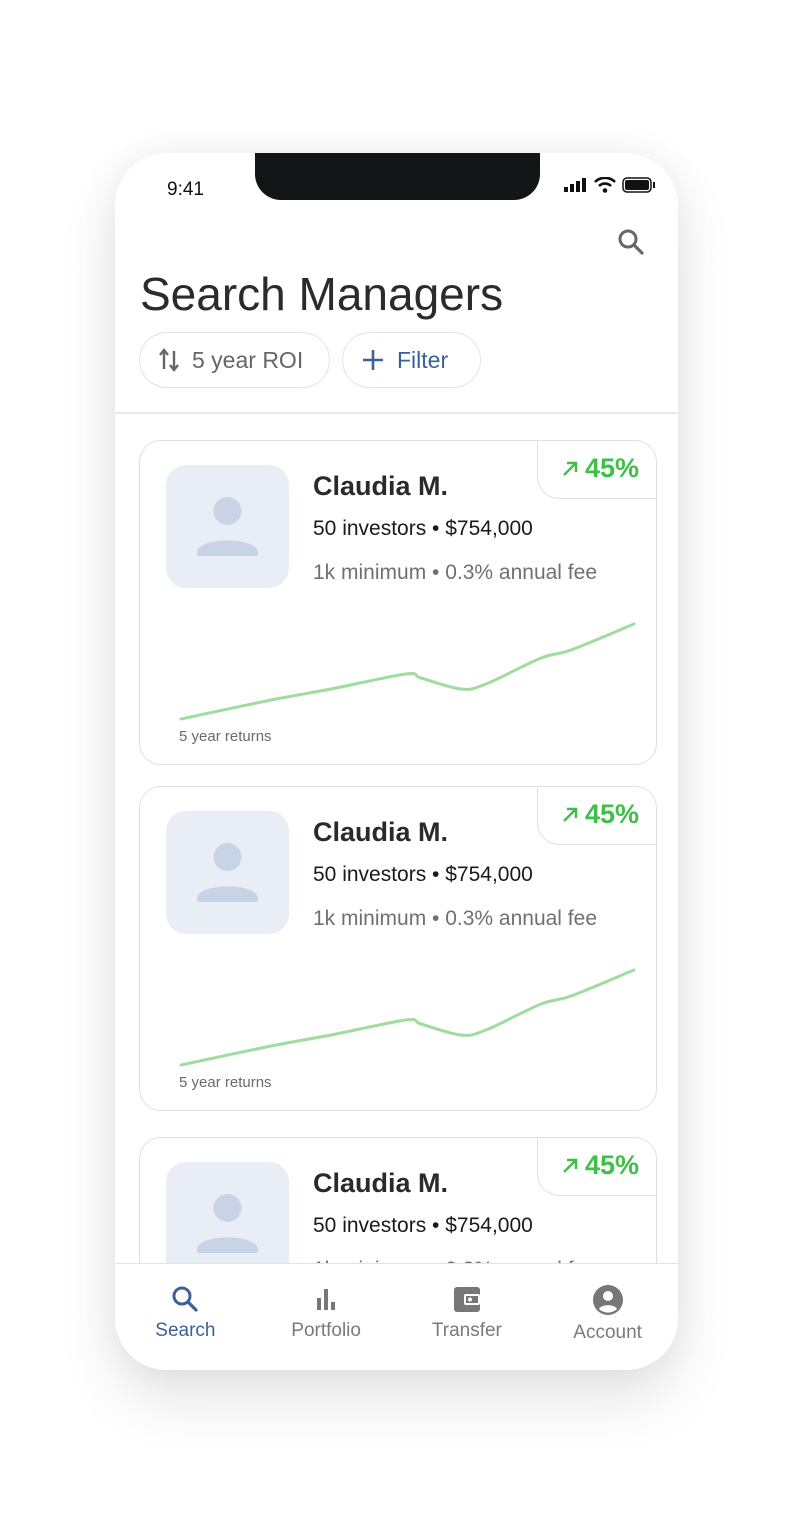 The image size is (793, 1523). What do you see at coordinates (373, 360) in the screenshot?
I see `plus-icon` at bounding box center [373, 360].